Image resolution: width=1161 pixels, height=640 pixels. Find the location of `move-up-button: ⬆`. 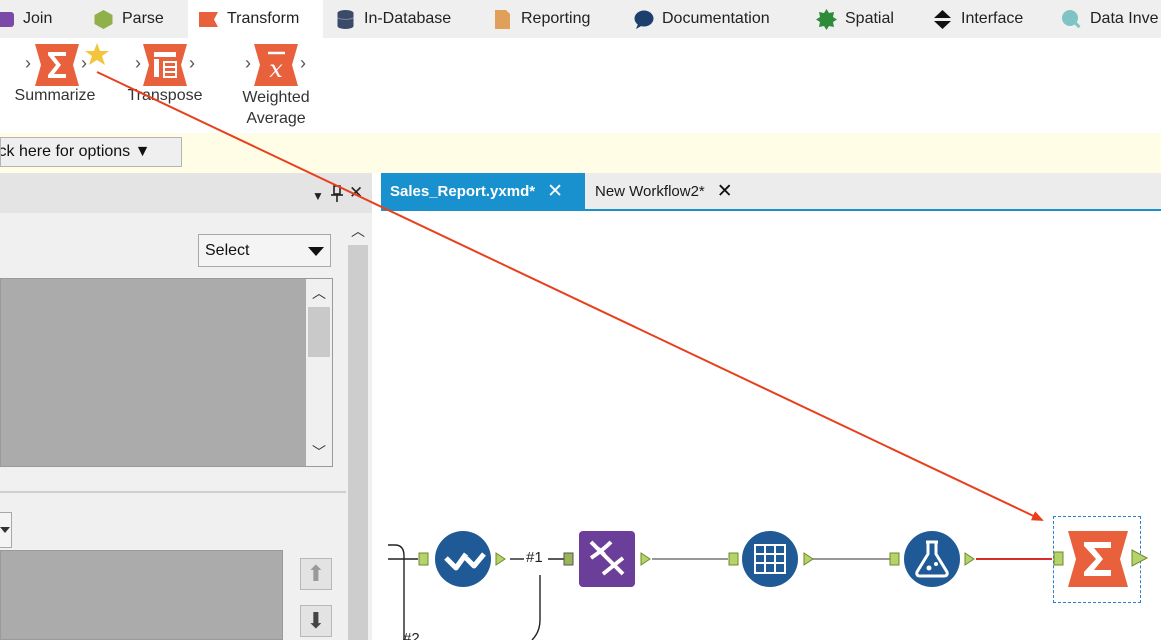

move-up-button: ⬆ is located at coordinates (316, 574).